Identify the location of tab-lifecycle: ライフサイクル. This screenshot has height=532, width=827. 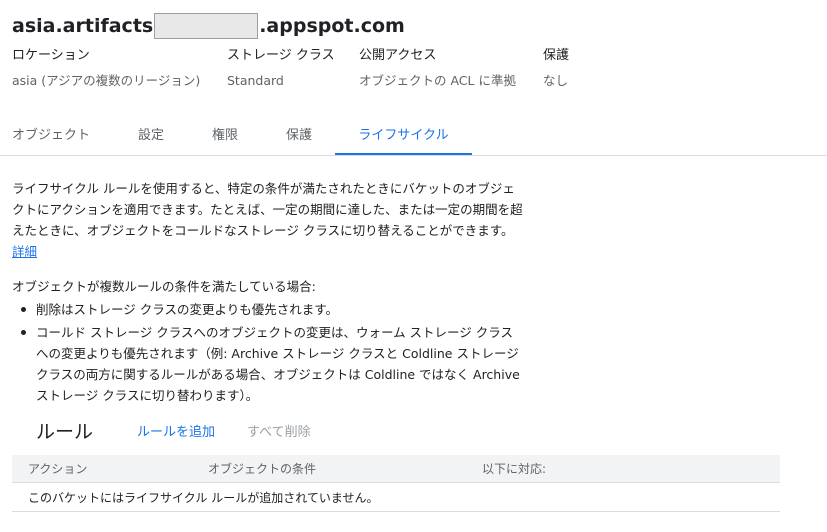
(403, 136).